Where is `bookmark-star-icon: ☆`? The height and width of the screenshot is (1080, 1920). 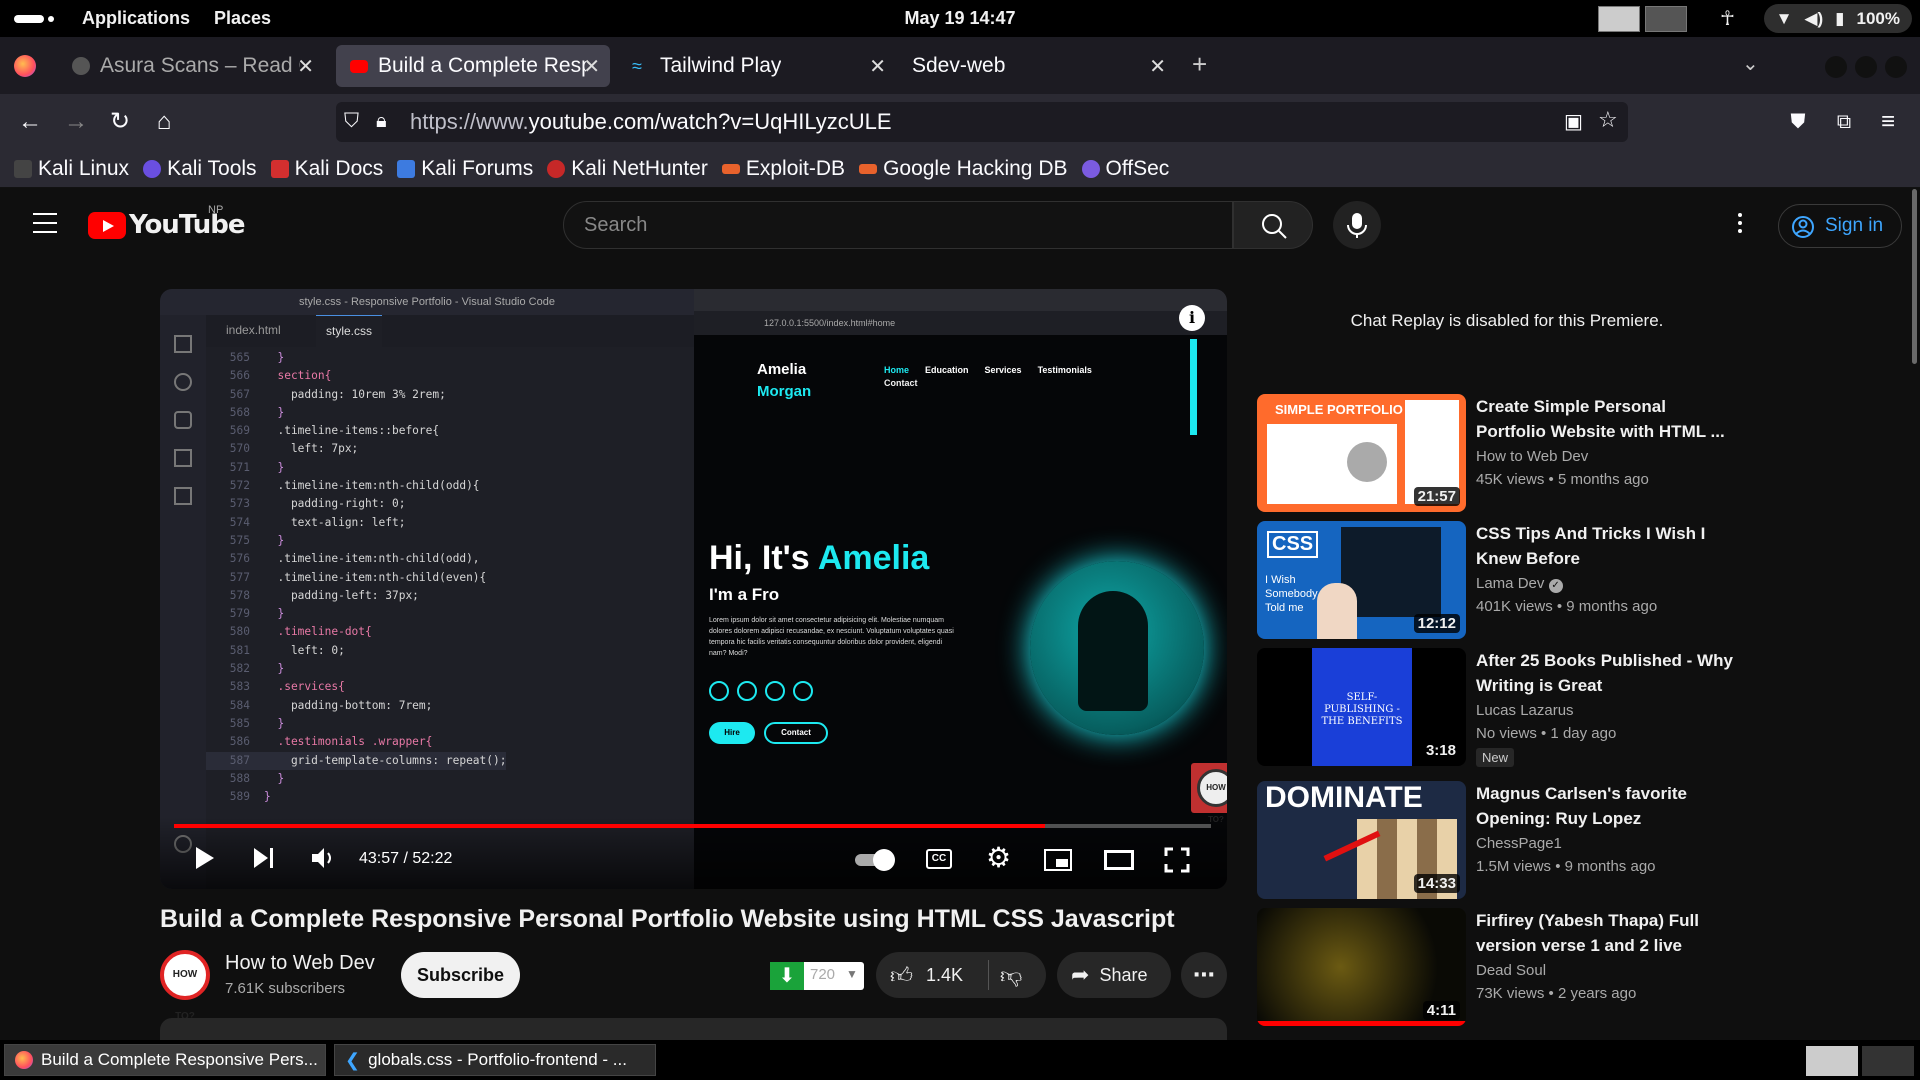
bookmark-star-icon: ☆ is located at coordinates (1608, 120).